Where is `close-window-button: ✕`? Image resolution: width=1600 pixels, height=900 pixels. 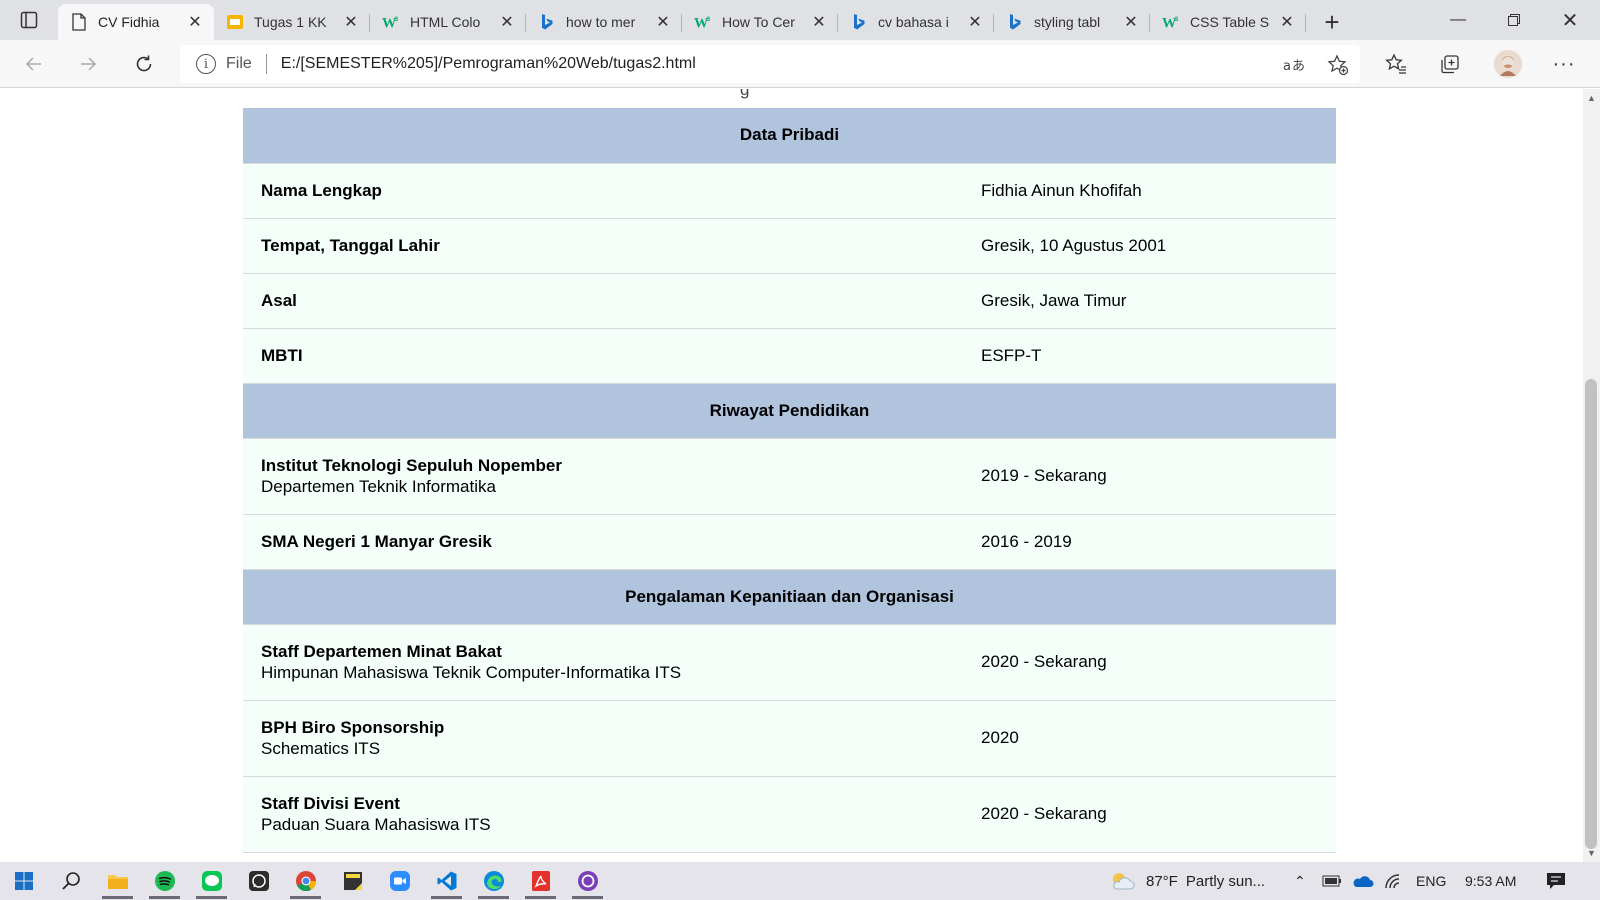 close-window-button: ✕ is located at coordinates (1570, 20).